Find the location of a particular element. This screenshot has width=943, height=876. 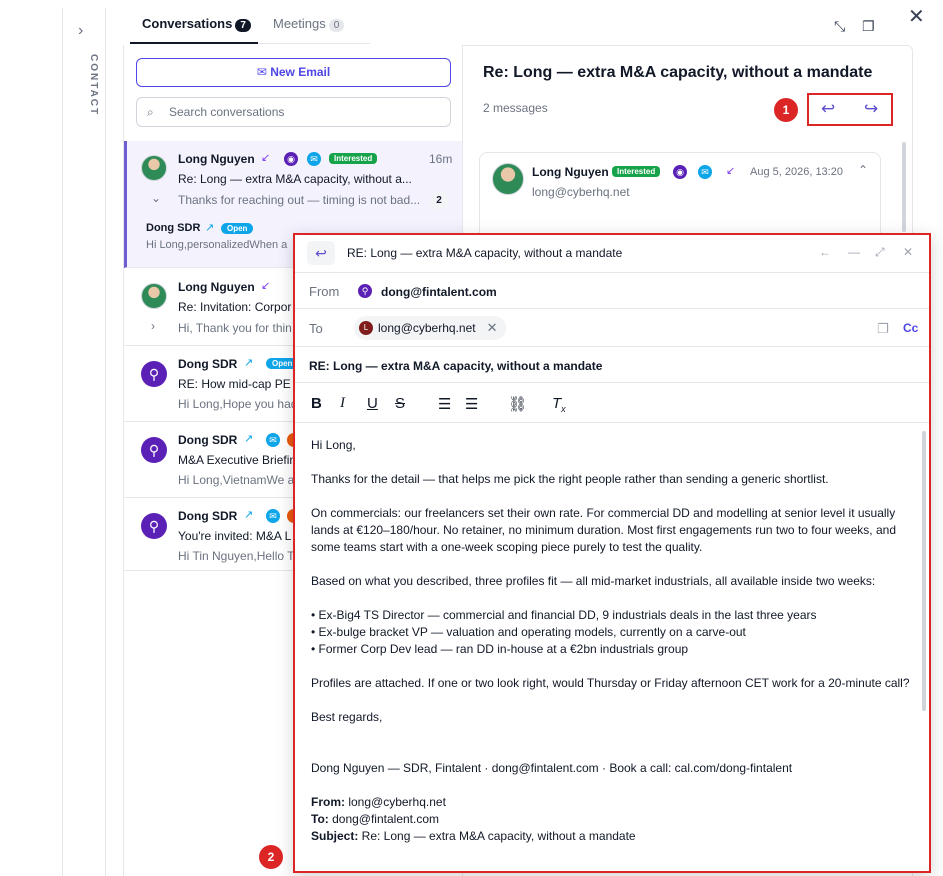

contact-rail: › CONTACT is located at coordinates (84, 442).